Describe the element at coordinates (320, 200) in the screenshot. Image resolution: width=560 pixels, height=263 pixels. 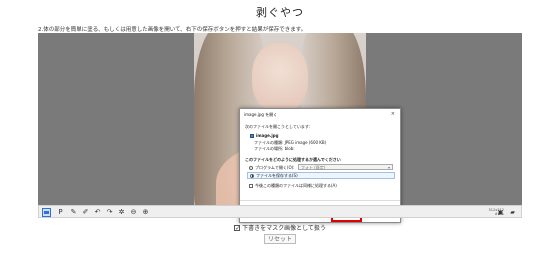
I see `dialog-divider` at that location.